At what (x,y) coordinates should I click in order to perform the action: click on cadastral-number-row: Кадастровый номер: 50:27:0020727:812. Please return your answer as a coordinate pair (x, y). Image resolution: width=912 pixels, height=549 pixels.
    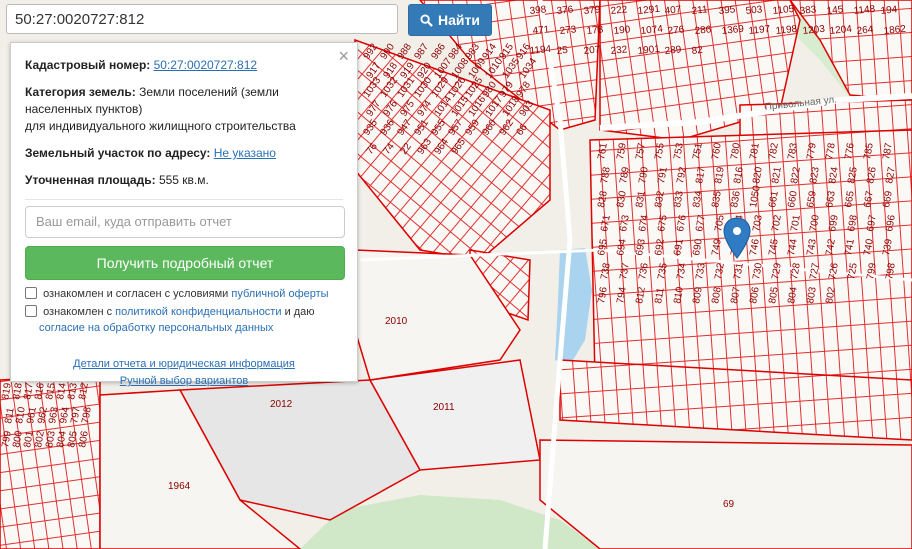
    Looking at the image, I should click on (184, 65).